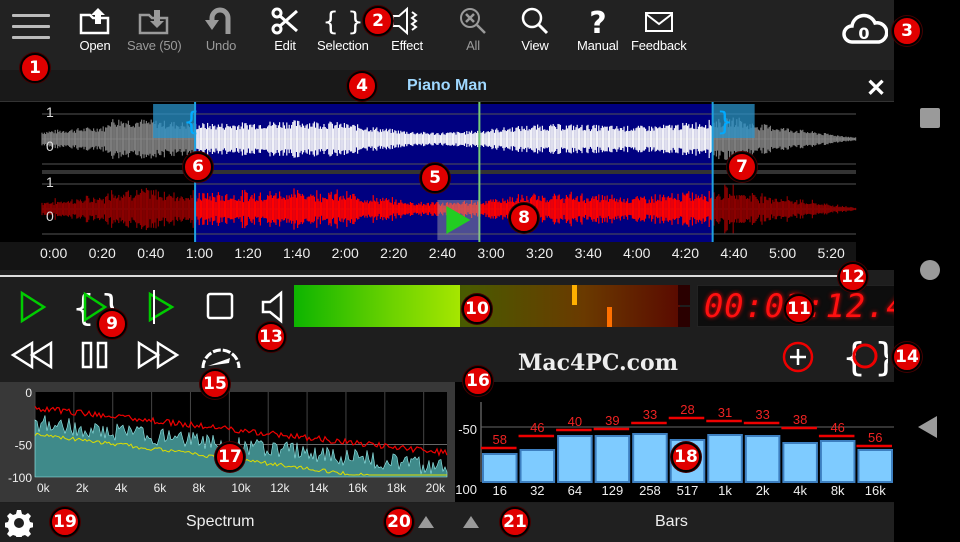 The image size is (960, 542). I want to click on selection-button: { } Selection, so click(343, 29).